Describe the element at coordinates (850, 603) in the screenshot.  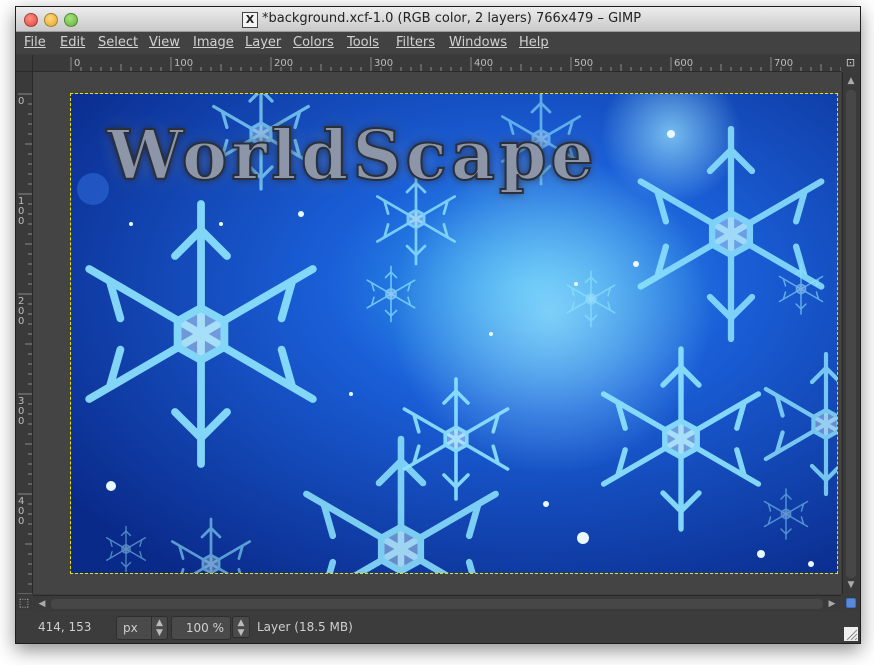
I see `navigate-icon` at that location.